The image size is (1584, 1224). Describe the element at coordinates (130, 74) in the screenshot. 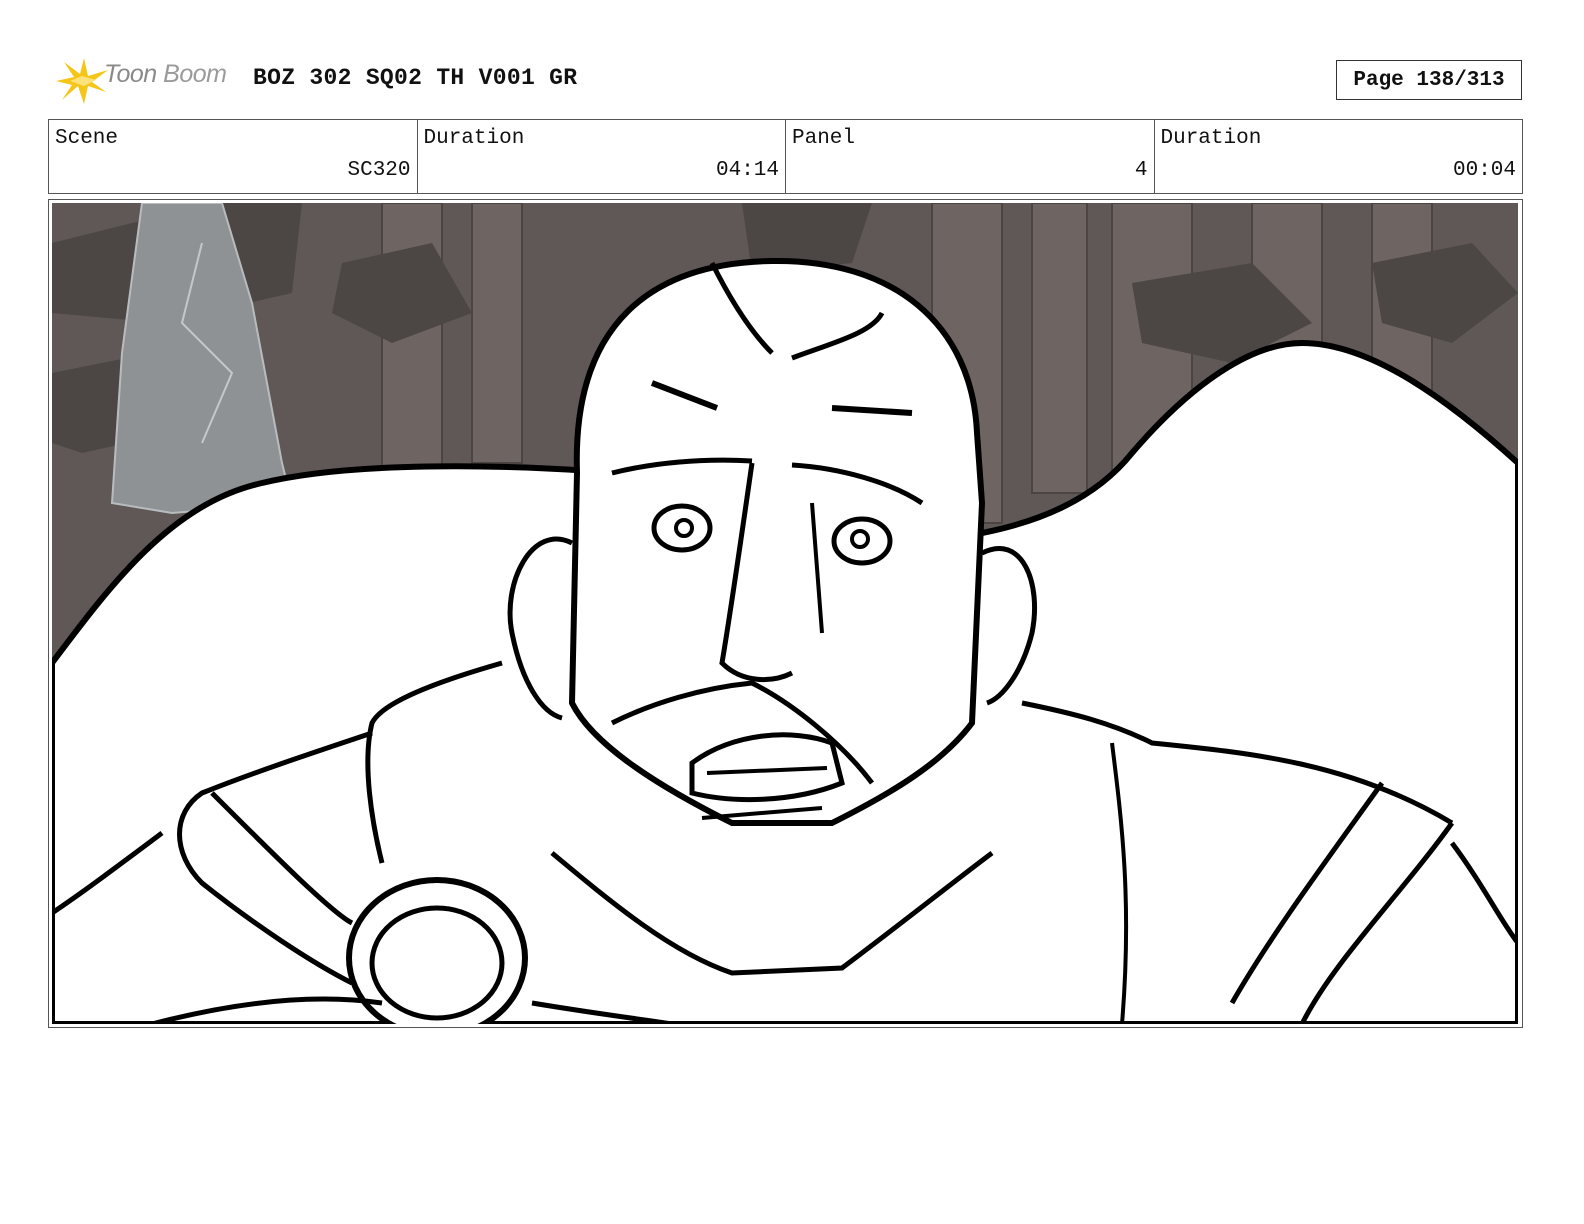

I see `logo-word-toon: Toon` at that location.